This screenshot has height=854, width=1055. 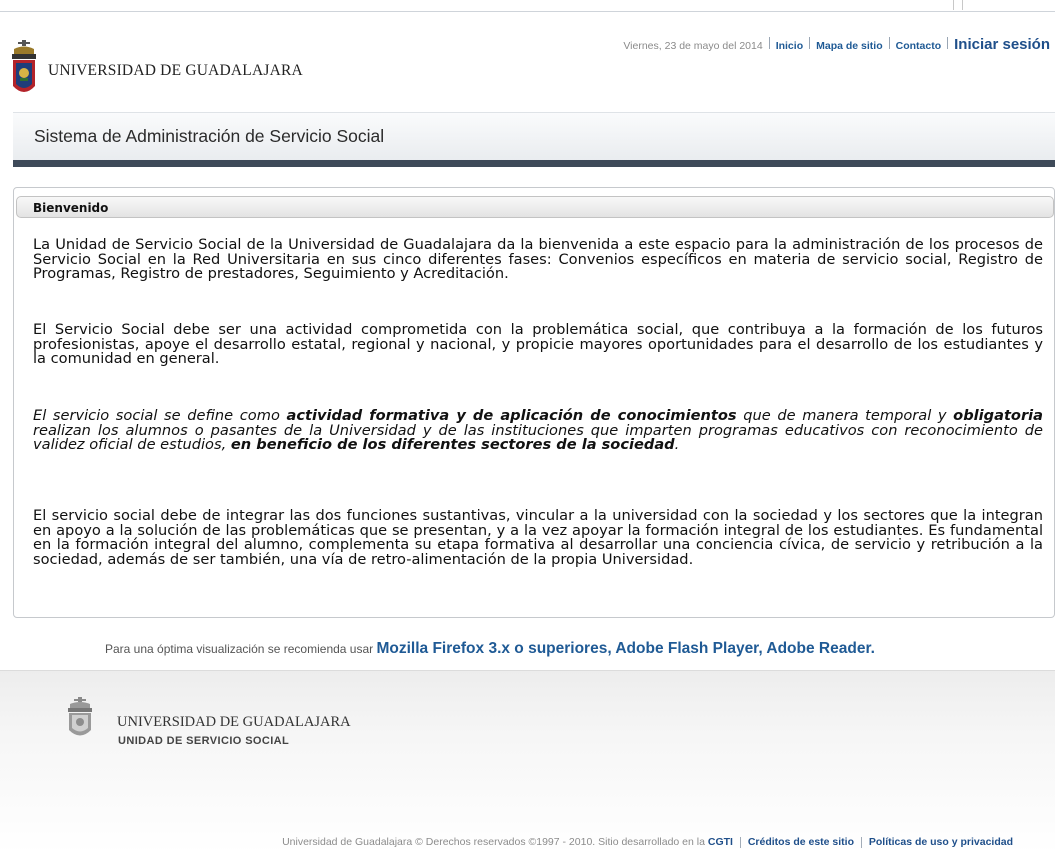 What do you see at coordinates (693, 46) in the screenshot?
I see `current-date: Viernes, 23 de mayo del 2014` at bounding box center [693, 46].